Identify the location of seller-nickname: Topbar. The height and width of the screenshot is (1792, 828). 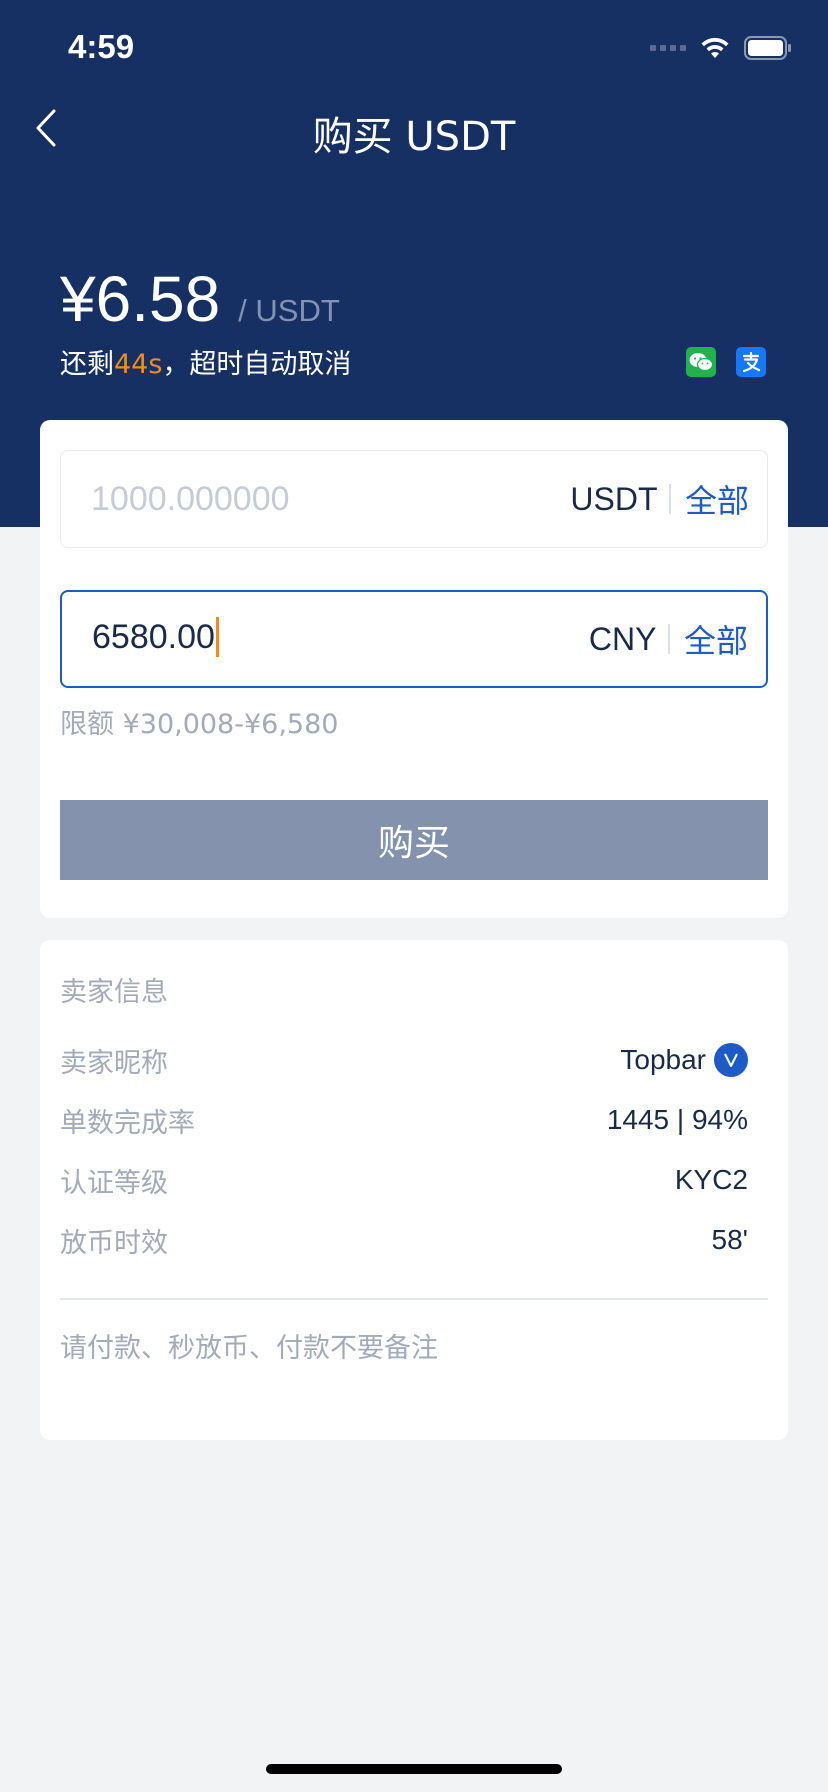
(684, 1060).